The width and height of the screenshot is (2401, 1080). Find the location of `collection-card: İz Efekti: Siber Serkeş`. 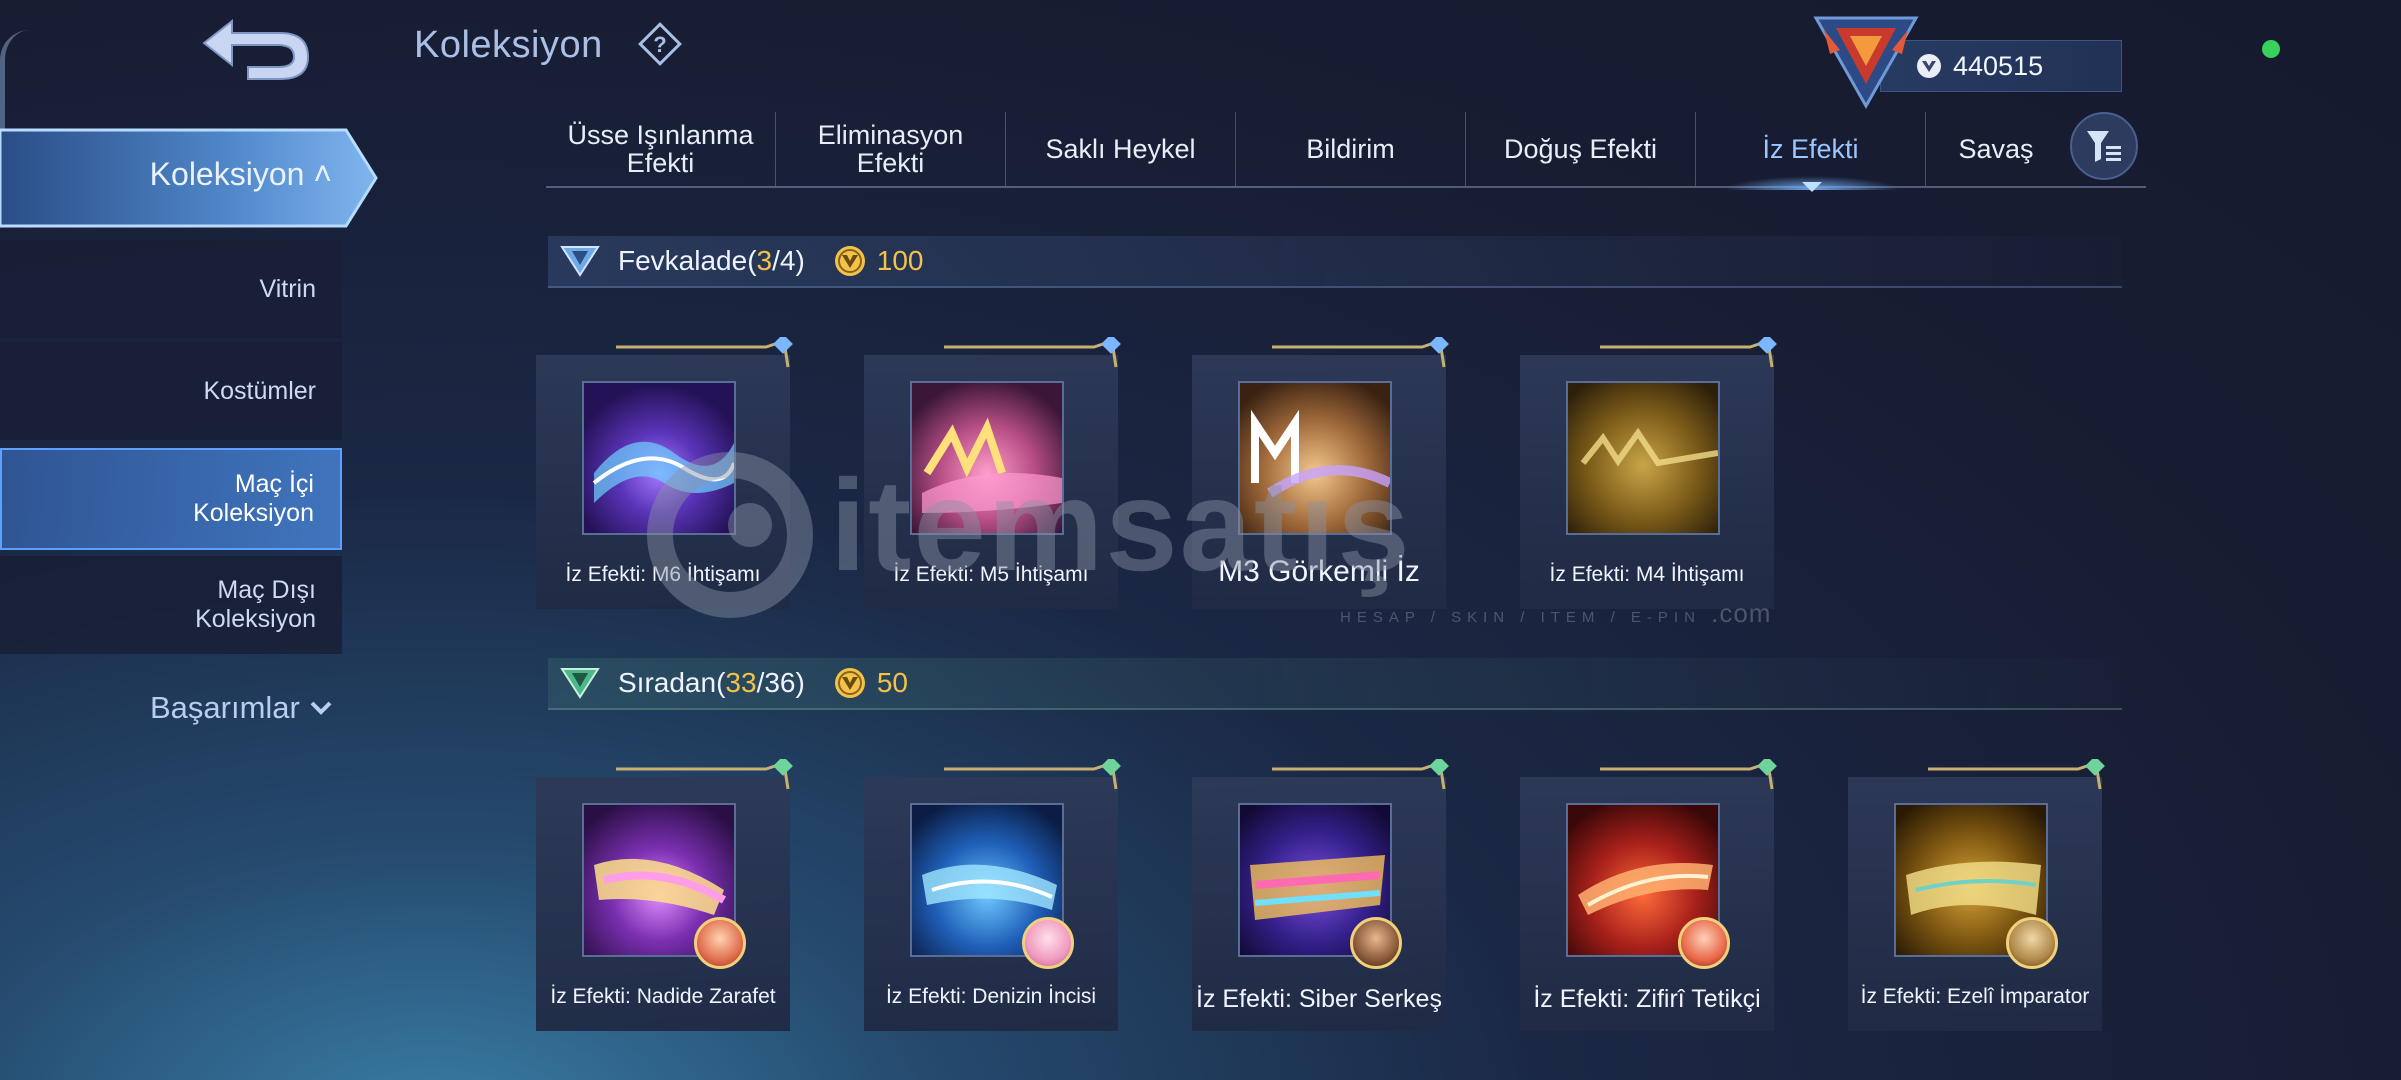

collection-card: İz Efekti: Siber Serkeş is located at coordinates (1320, 895).